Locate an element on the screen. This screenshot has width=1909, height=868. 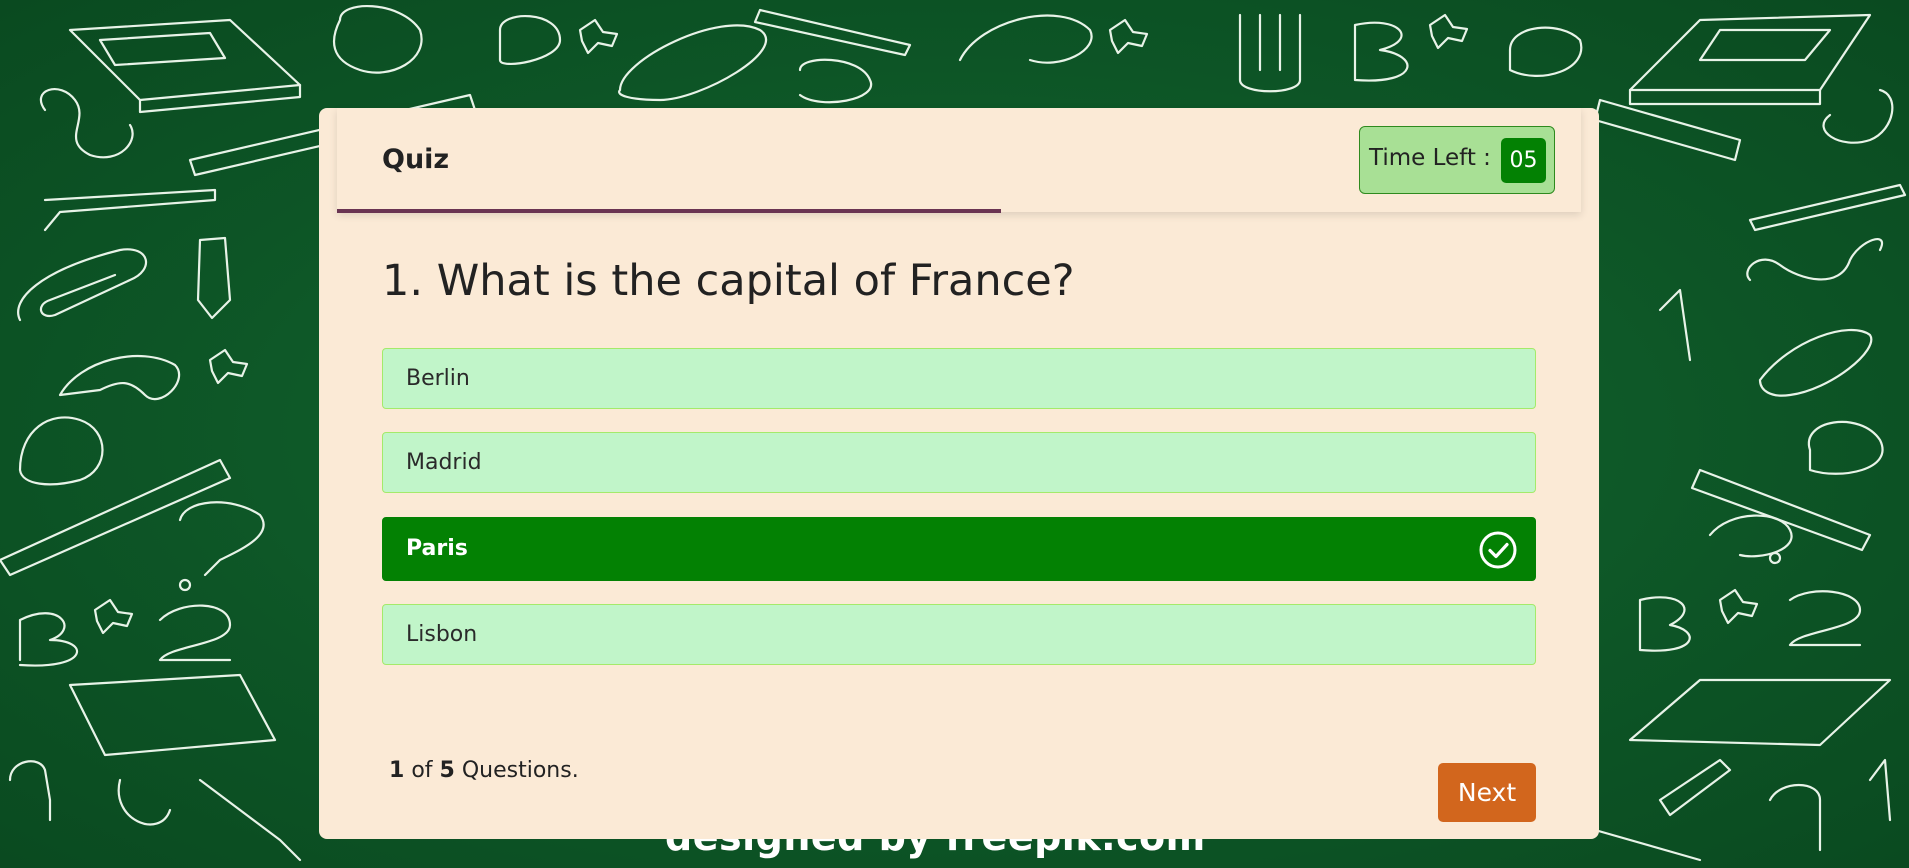
quiz-footer: 1 of 5 Questions. Next is located at coordinates (959, 788).